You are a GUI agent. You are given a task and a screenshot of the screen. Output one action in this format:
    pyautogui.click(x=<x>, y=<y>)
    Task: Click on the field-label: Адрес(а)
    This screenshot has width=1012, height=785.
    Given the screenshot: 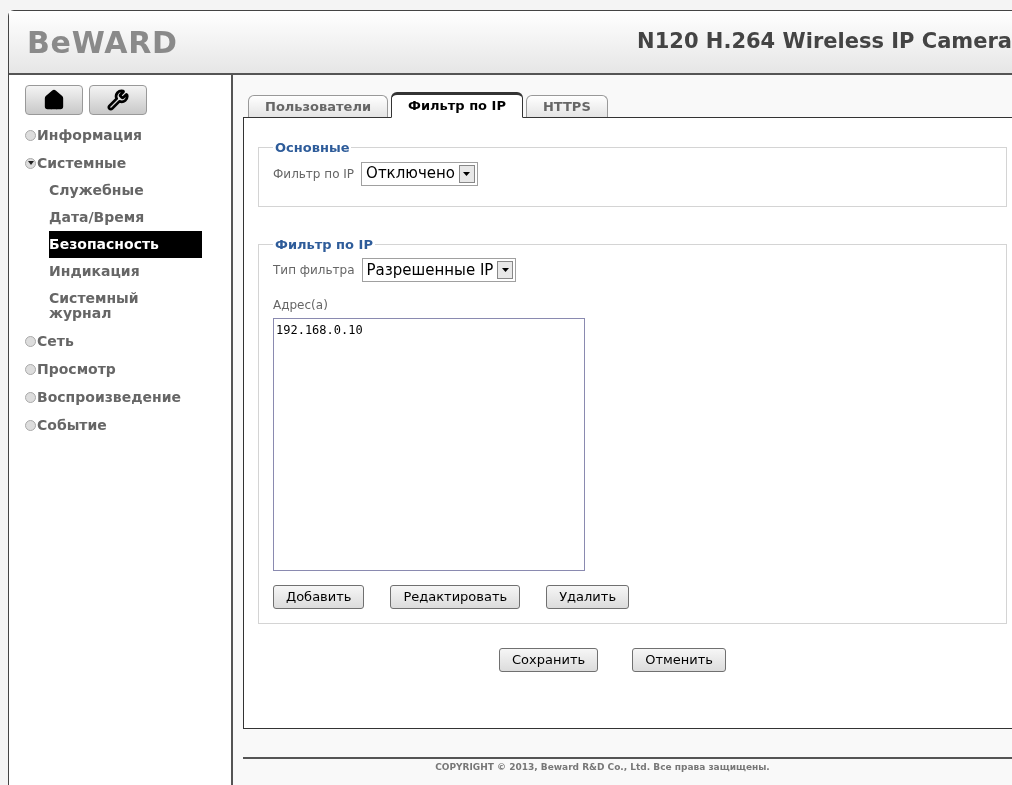 What is the action you would take?
    pyautogui.click(x=301, y=305)
    